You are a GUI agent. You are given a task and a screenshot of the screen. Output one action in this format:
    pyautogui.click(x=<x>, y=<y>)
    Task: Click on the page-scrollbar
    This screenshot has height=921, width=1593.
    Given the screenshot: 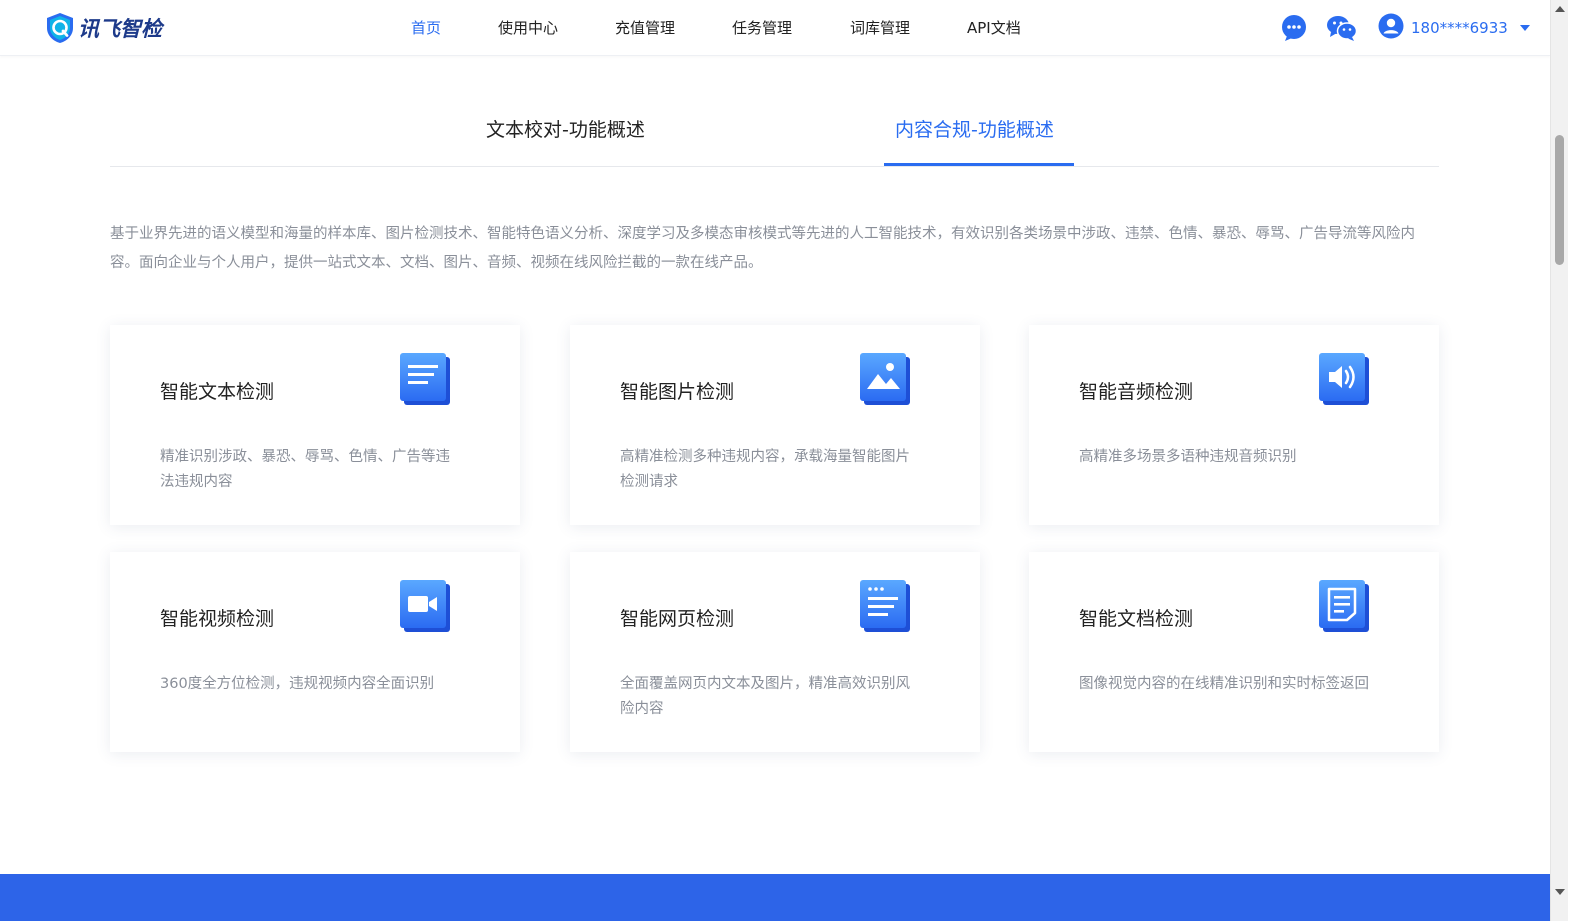 What is the action you would take?
    pyautogui.click(x=1559, y=460)
    